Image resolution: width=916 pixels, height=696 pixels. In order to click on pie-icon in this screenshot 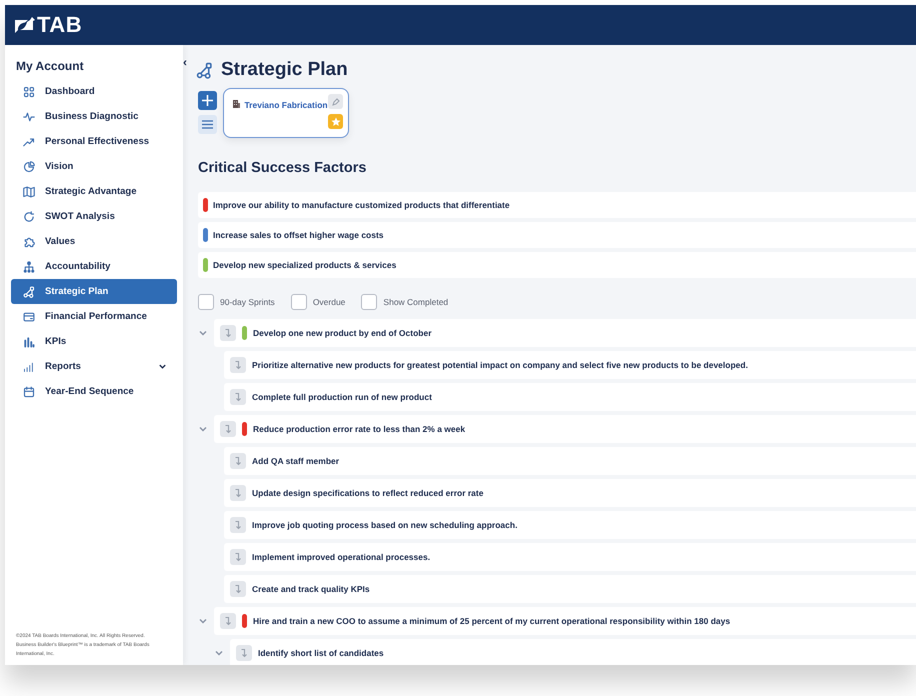, I will do `click(29, 166)`.